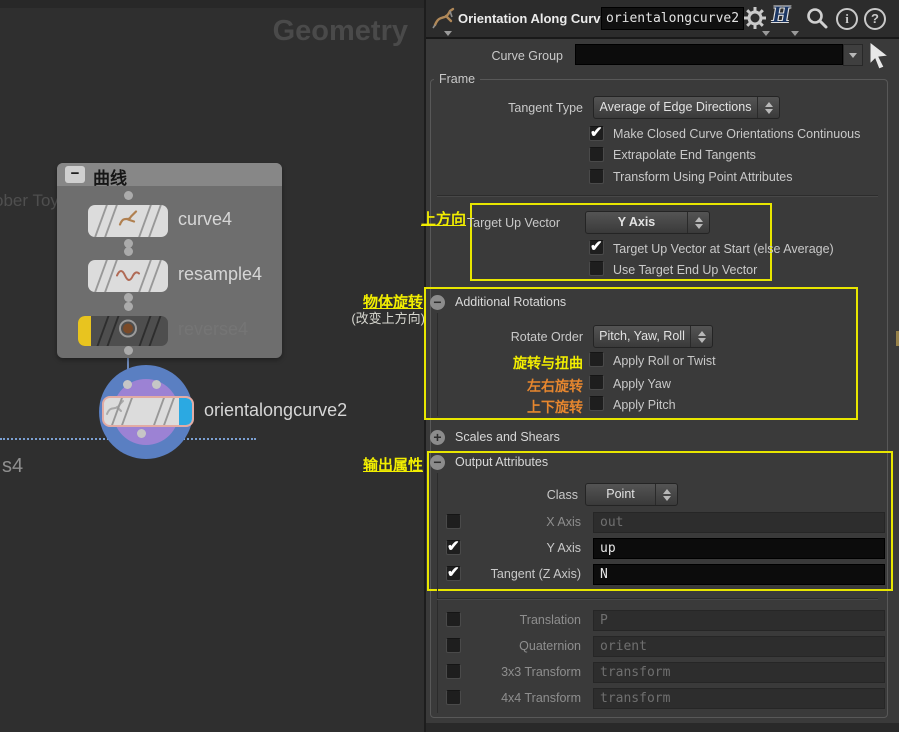  What do you see at coordinates (448, 33) in the screenshot?
I see `node-type-menu-caret-icon` at bounding box center [448, 33].